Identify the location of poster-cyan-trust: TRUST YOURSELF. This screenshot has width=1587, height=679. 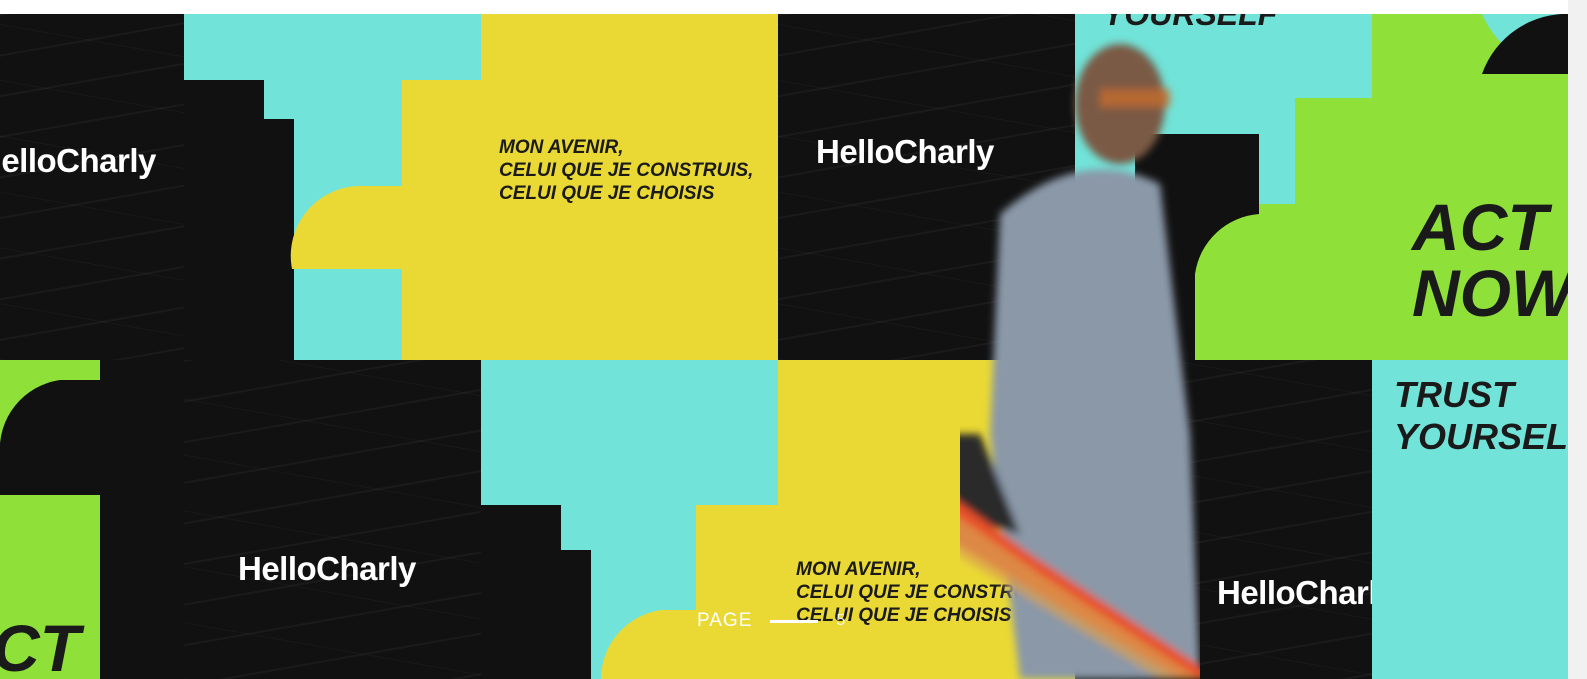
(1470, 519).